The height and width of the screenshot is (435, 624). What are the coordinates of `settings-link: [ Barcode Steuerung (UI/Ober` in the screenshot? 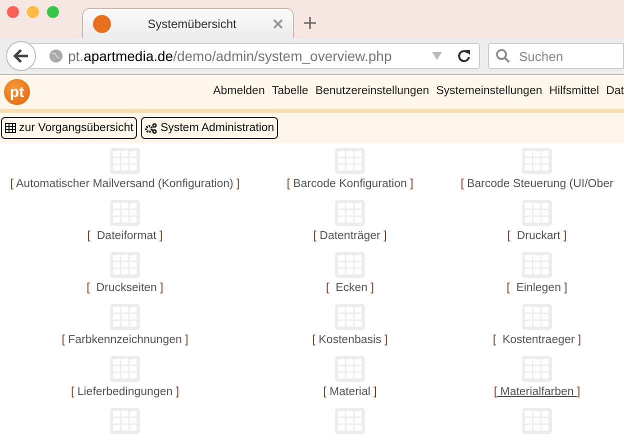 It's located at (537, 185).